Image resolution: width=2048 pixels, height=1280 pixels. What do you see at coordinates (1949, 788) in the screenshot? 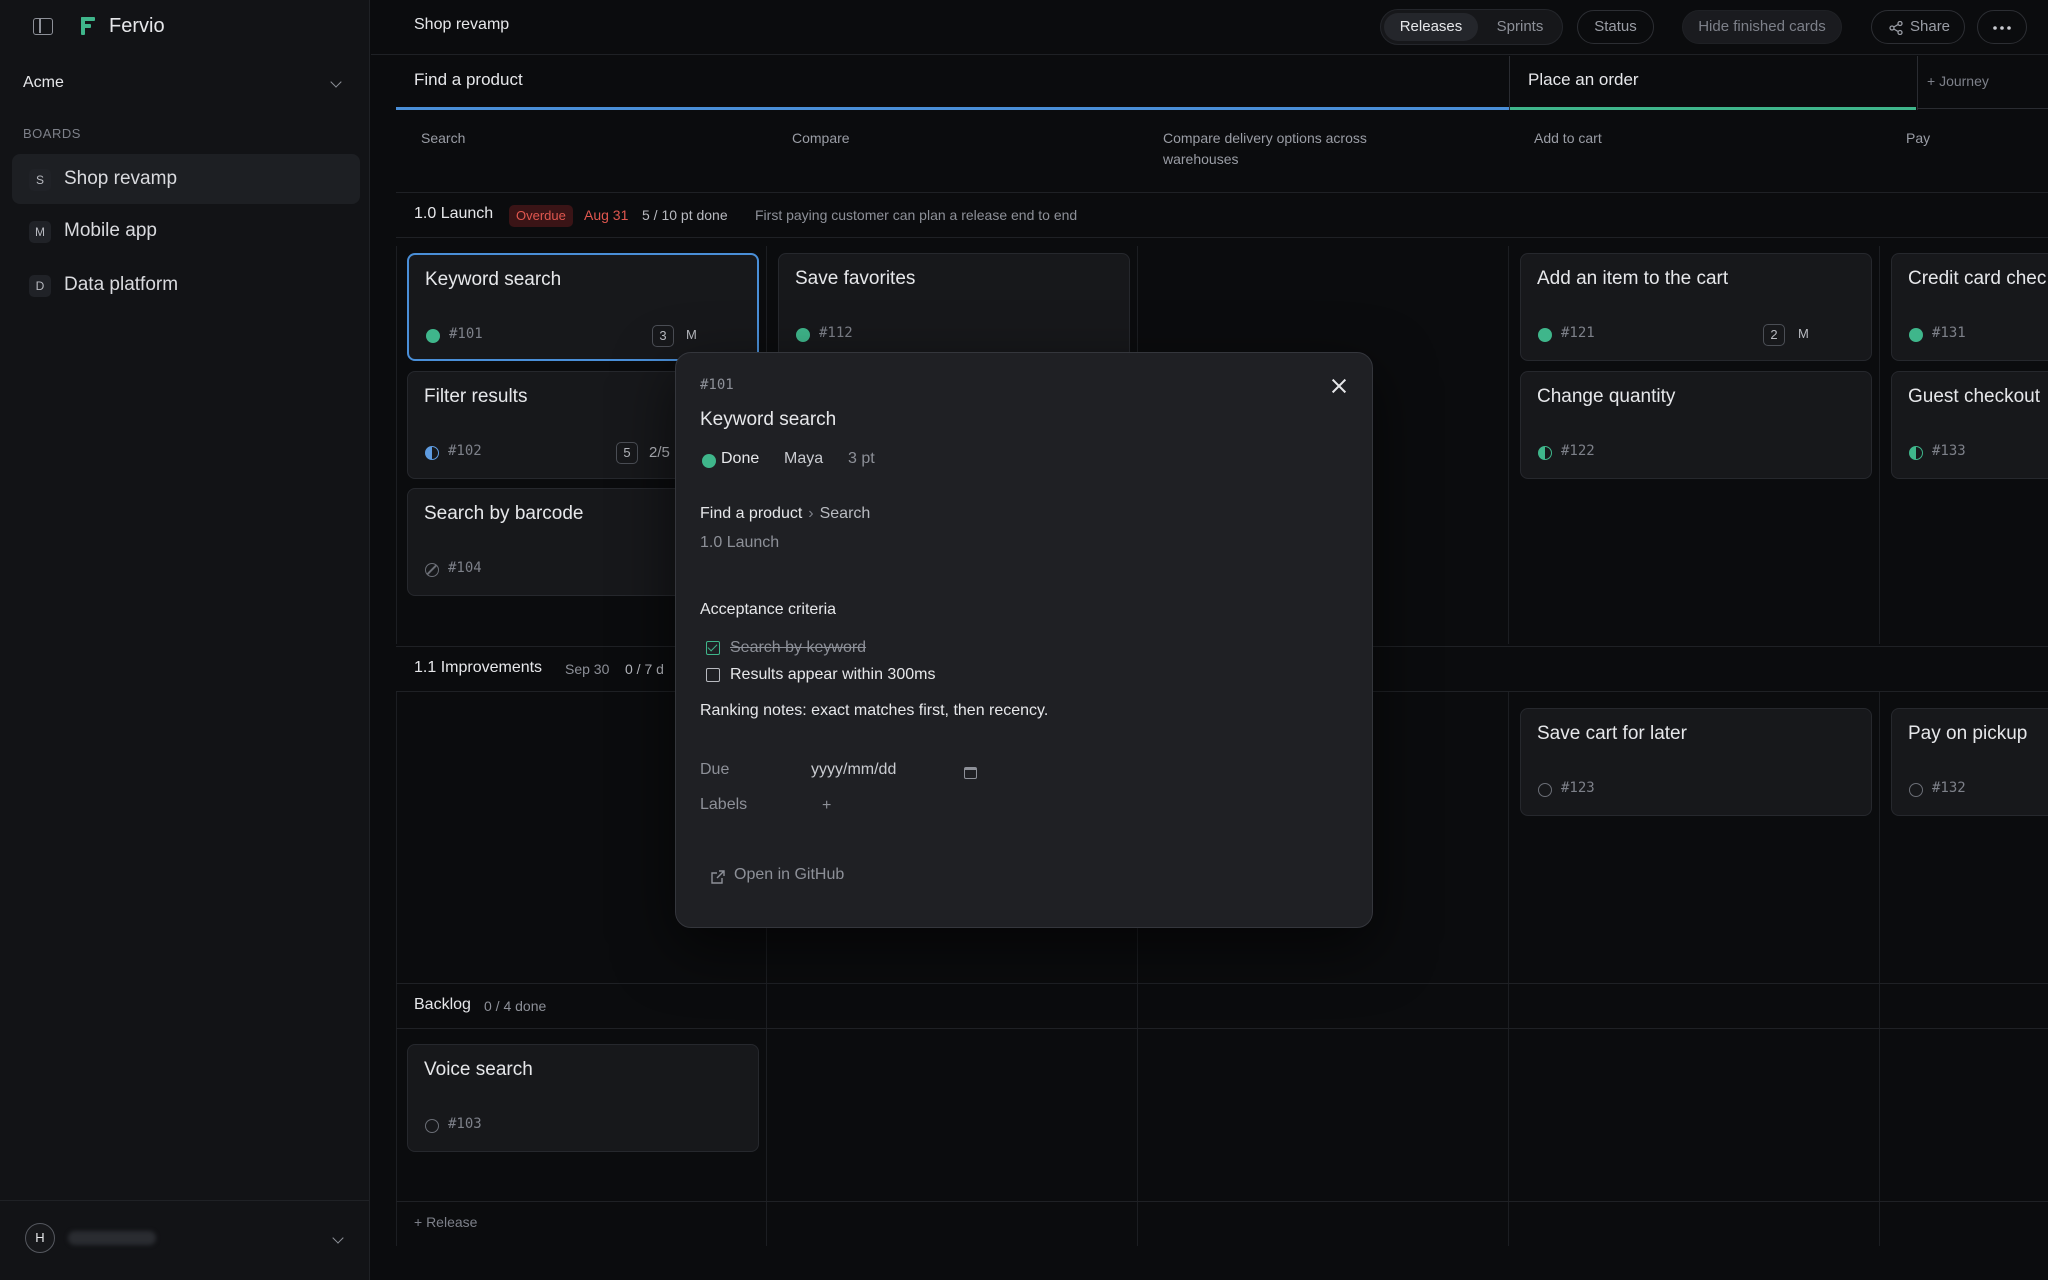
I see `card-id: #132` at bounding box center [1949, 788].